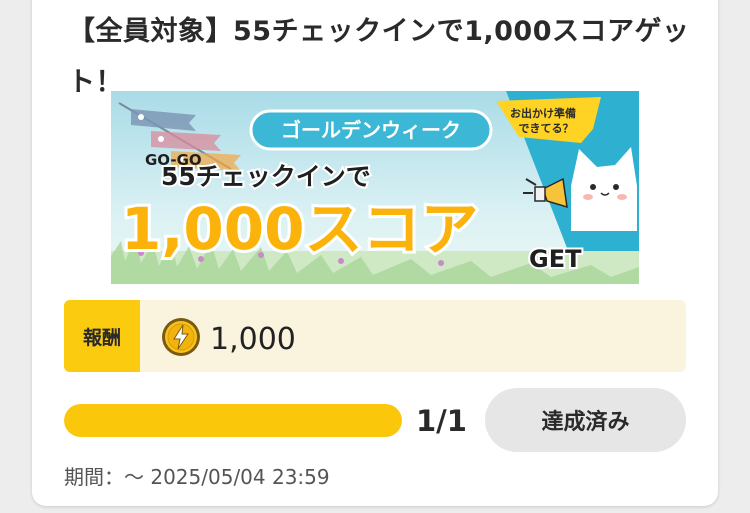 This screenshot has width=750, height=513. I want to click on bubble-line1: お出かけ準備, so click(543, 113).